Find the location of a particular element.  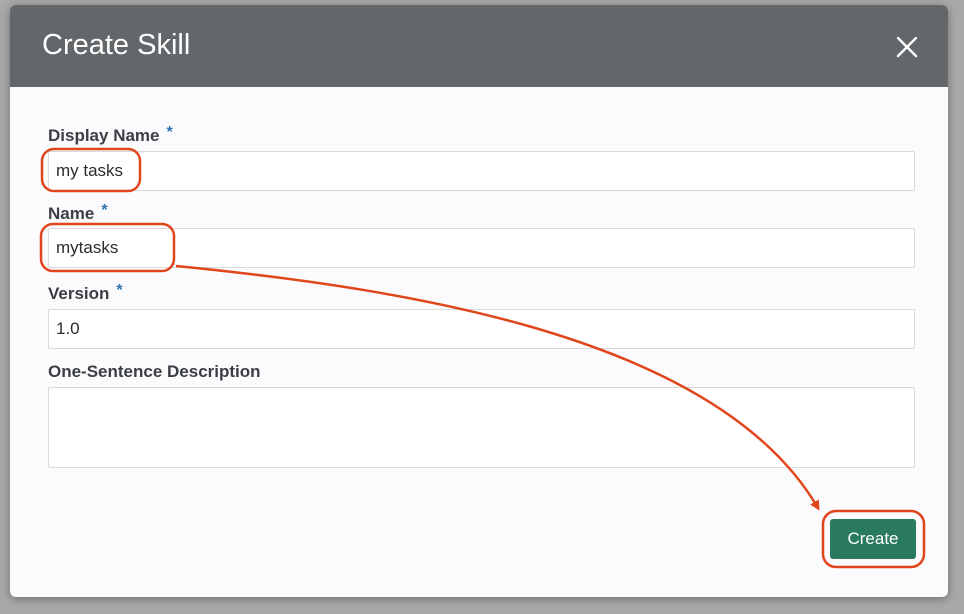

version-label: Version * is located at coordinates (85, 293).